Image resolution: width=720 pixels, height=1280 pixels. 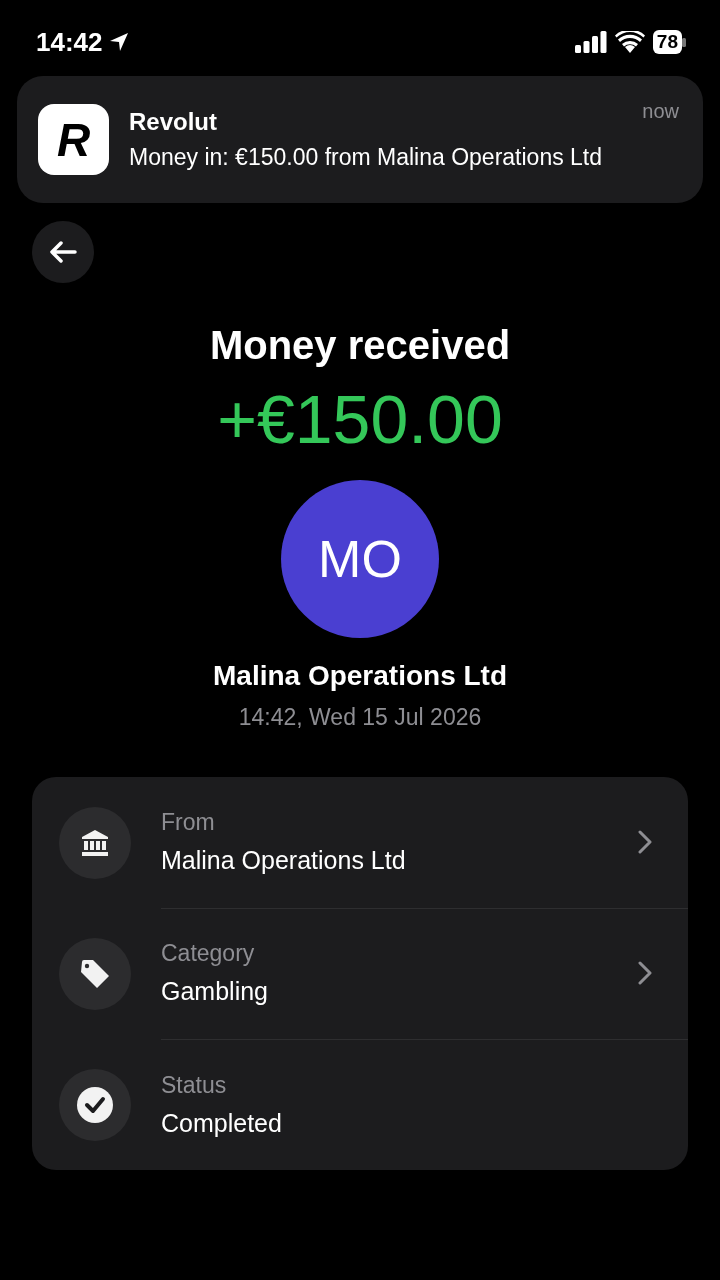 I want to click on tag-icon, so click(x=95, y=973).